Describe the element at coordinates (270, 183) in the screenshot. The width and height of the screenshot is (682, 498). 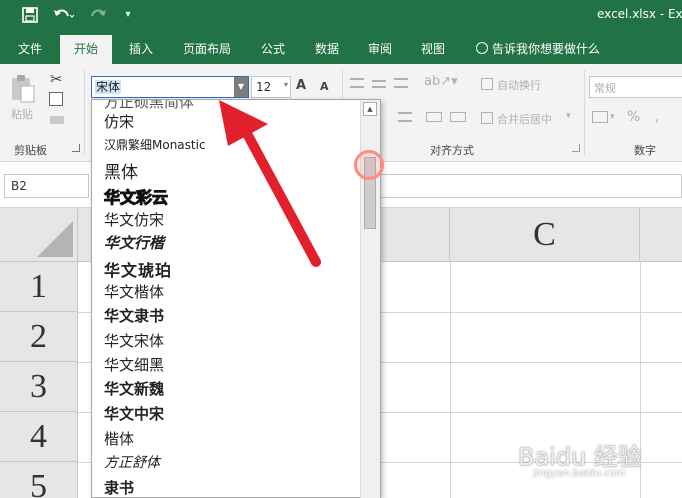
I see `red-arrow-annotation` at that location.